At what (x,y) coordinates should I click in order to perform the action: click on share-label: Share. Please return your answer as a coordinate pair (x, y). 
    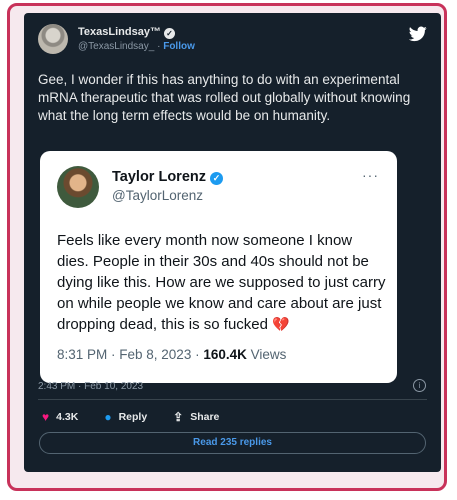
    Looking at the image, I should click on (205, 417).